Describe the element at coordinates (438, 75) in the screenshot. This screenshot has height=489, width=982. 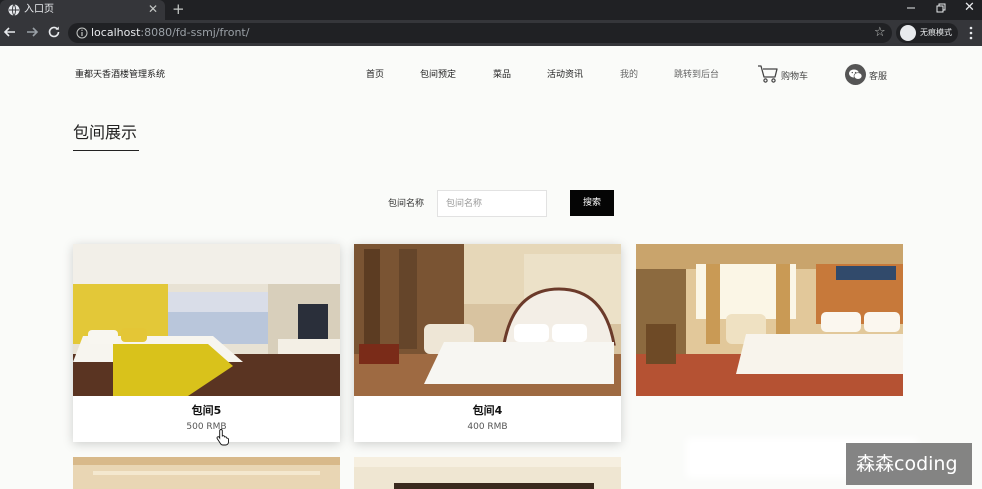
I see `nav-room-booking: 包间预定` at that location.